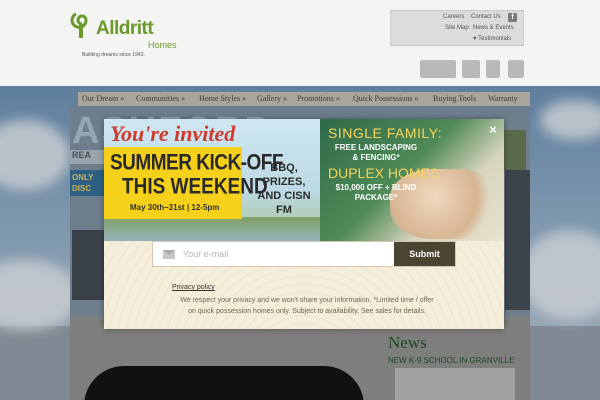 The width and height of the screenshot is (600, 400). What do you see at coordinates (87, 183) in the screenshot?
I see `hero-offer-strip: ONLY DISC` at bounding box center [87, 183].